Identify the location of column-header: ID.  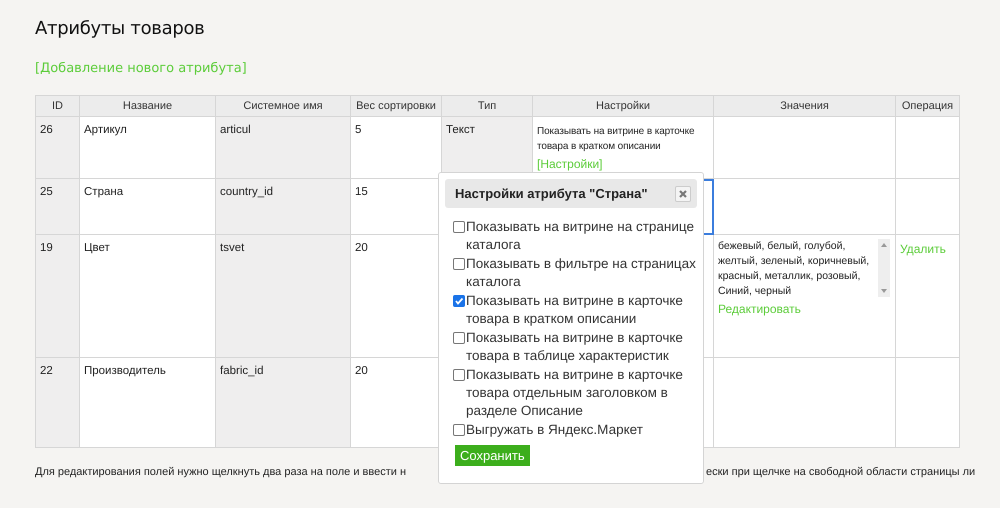
(58, 106).